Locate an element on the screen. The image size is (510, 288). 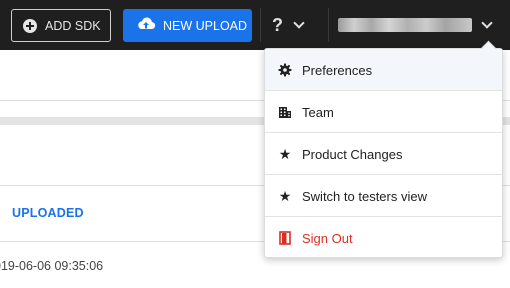
building-icon is located at coordinates (285, 112).